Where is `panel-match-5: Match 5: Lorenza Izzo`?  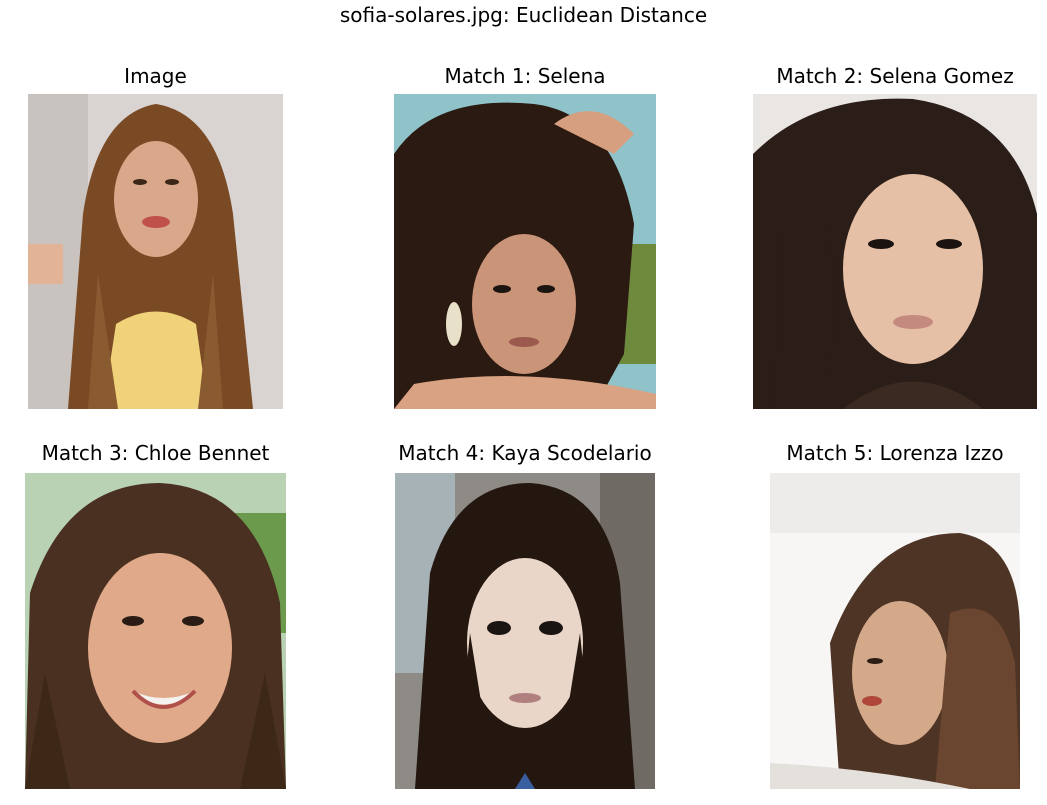 panel-match-5: Match 5: Lorenza Izzo is located at coordinates (895, 615).